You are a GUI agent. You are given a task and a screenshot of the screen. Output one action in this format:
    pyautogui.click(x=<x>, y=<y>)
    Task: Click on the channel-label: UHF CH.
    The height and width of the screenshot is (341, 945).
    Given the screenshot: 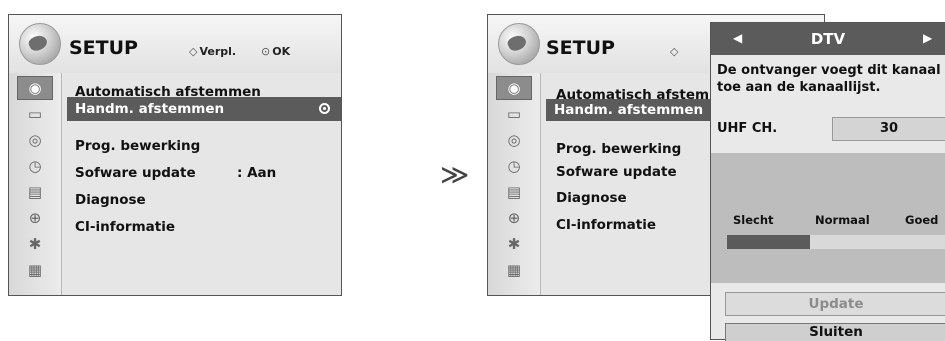 What is the action you would take?
    pyautogui.click(x=747, y=128)
    